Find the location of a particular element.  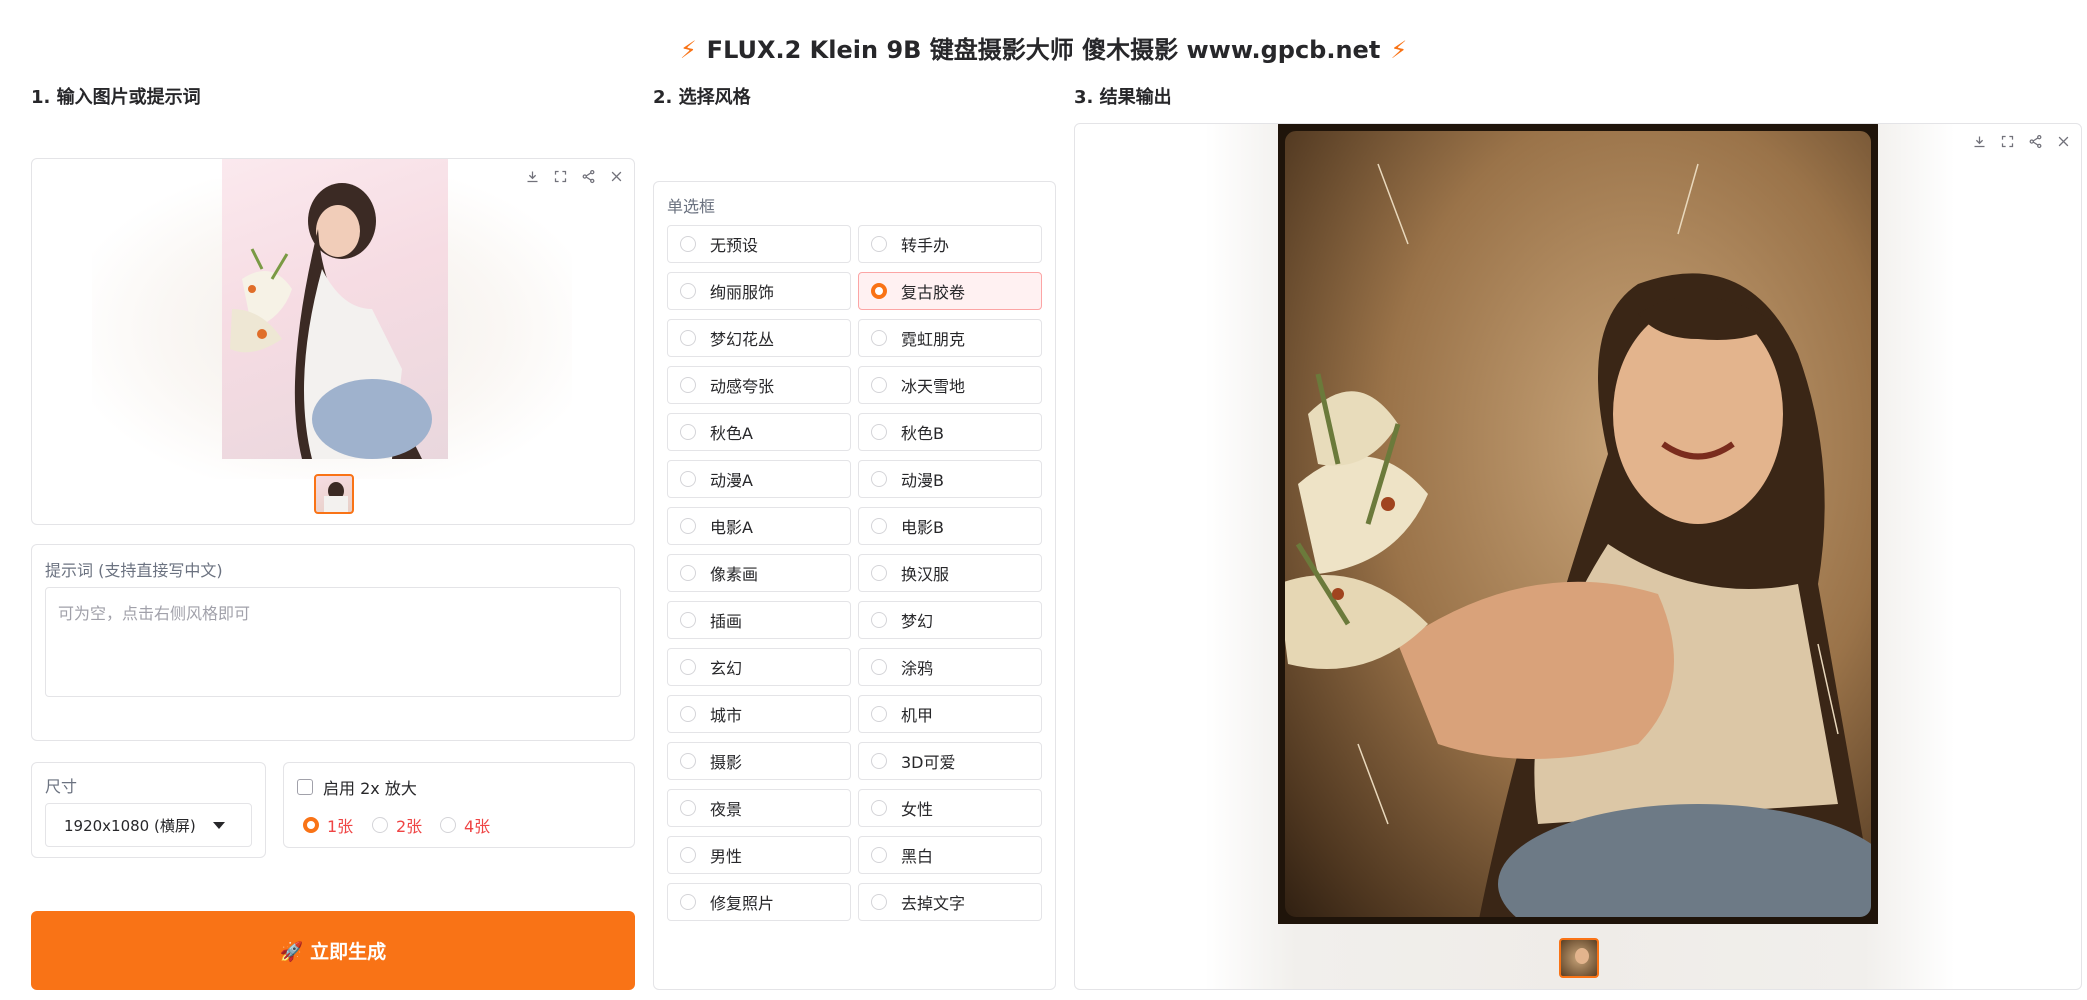

style-option-label: 动感夸张 is located at coordinates (742, 386).